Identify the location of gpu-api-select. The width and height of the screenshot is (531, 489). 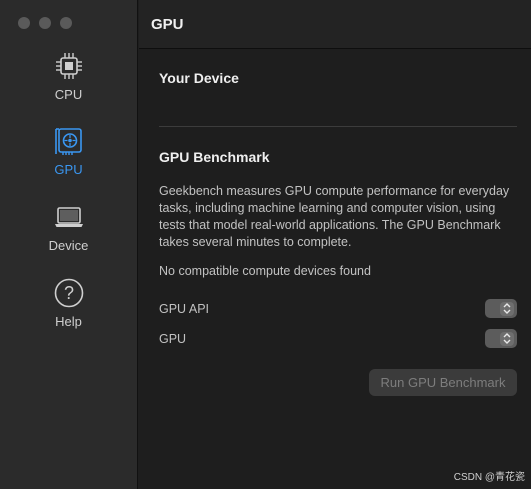
(501, 308).